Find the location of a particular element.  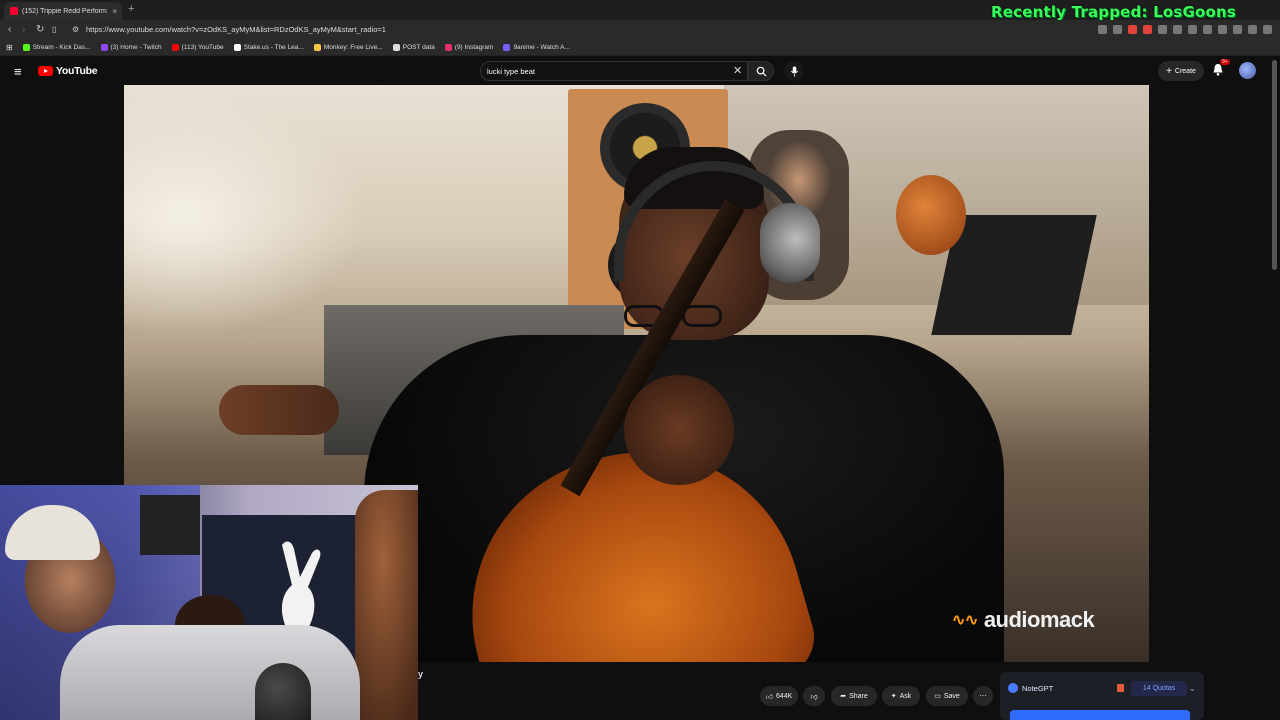

microphone is located at coordinates (283, 691).